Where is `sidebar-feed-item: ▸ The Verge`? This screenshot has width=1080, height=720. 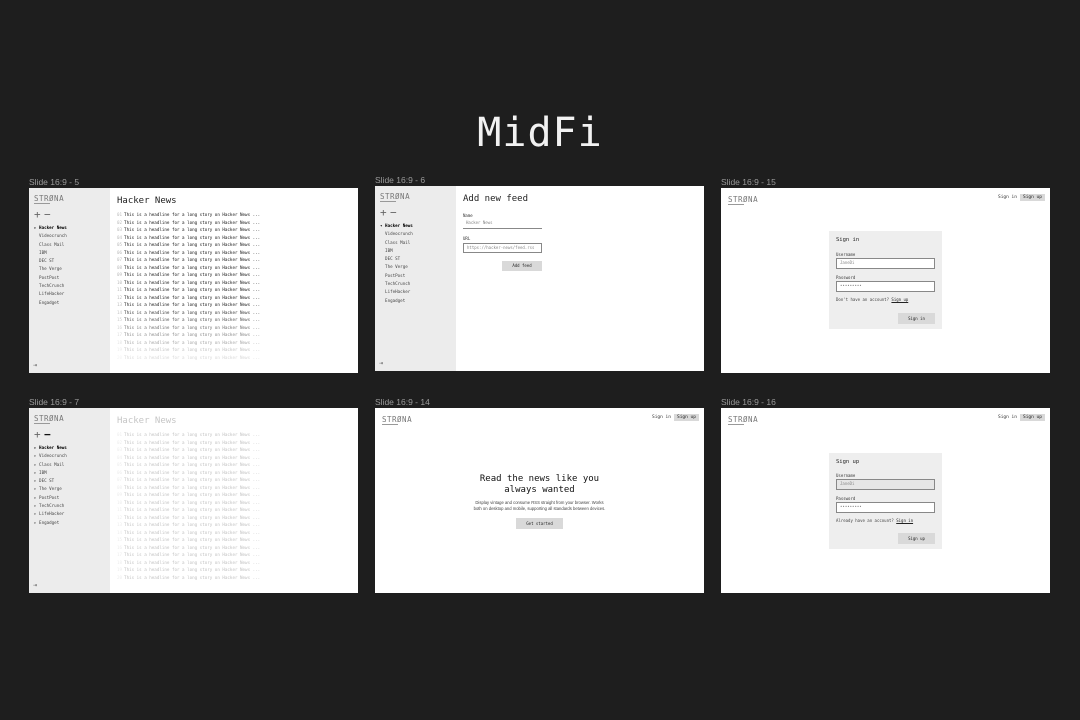
sidebar-feed-item: ▸ The Verge is located at coordinates (50, 489).